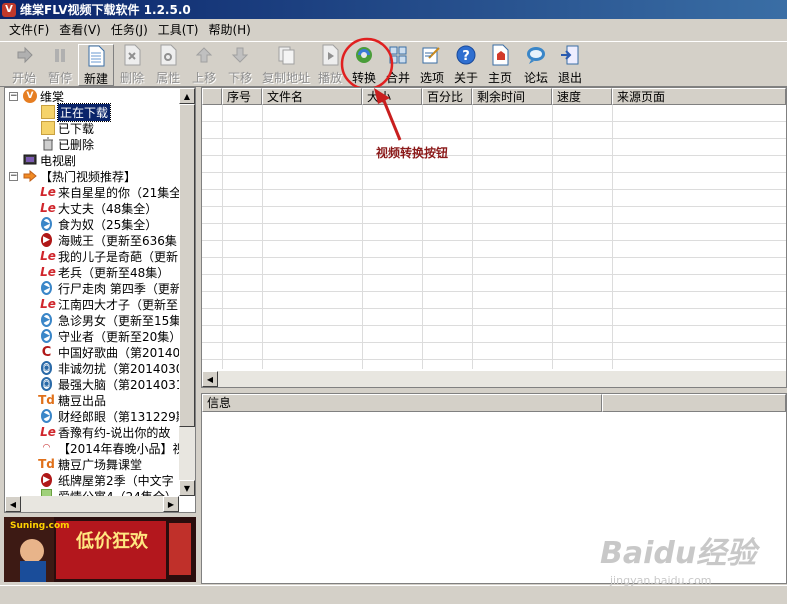 The width and height of the screenshot is (787, 604). I want to click on title-bar: V 维棠FLV视频下载软件 1.2.5.0, so click(393, 9).